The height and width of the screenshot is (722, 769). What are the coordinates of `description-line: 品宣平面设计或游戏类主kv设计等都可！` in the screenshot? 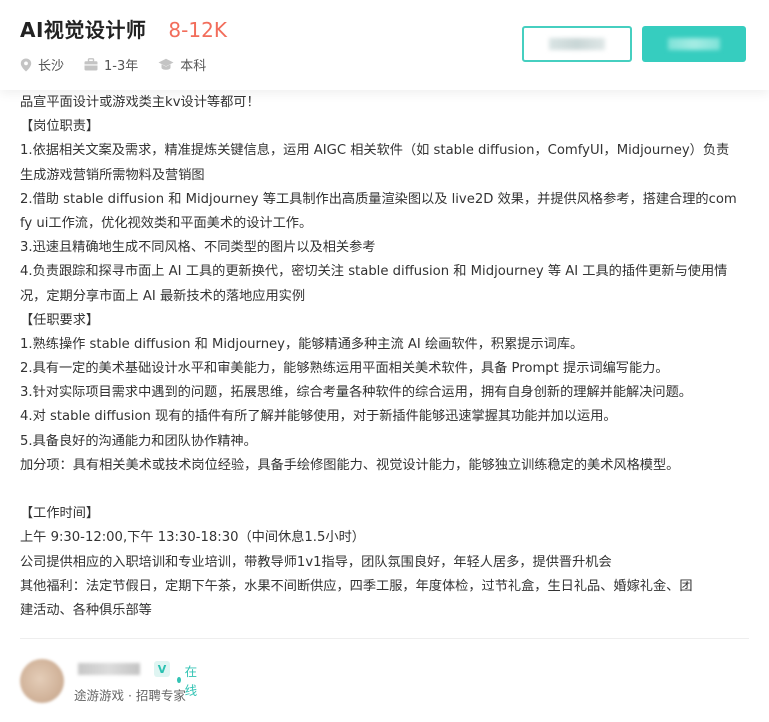 It's located at (140, 102).